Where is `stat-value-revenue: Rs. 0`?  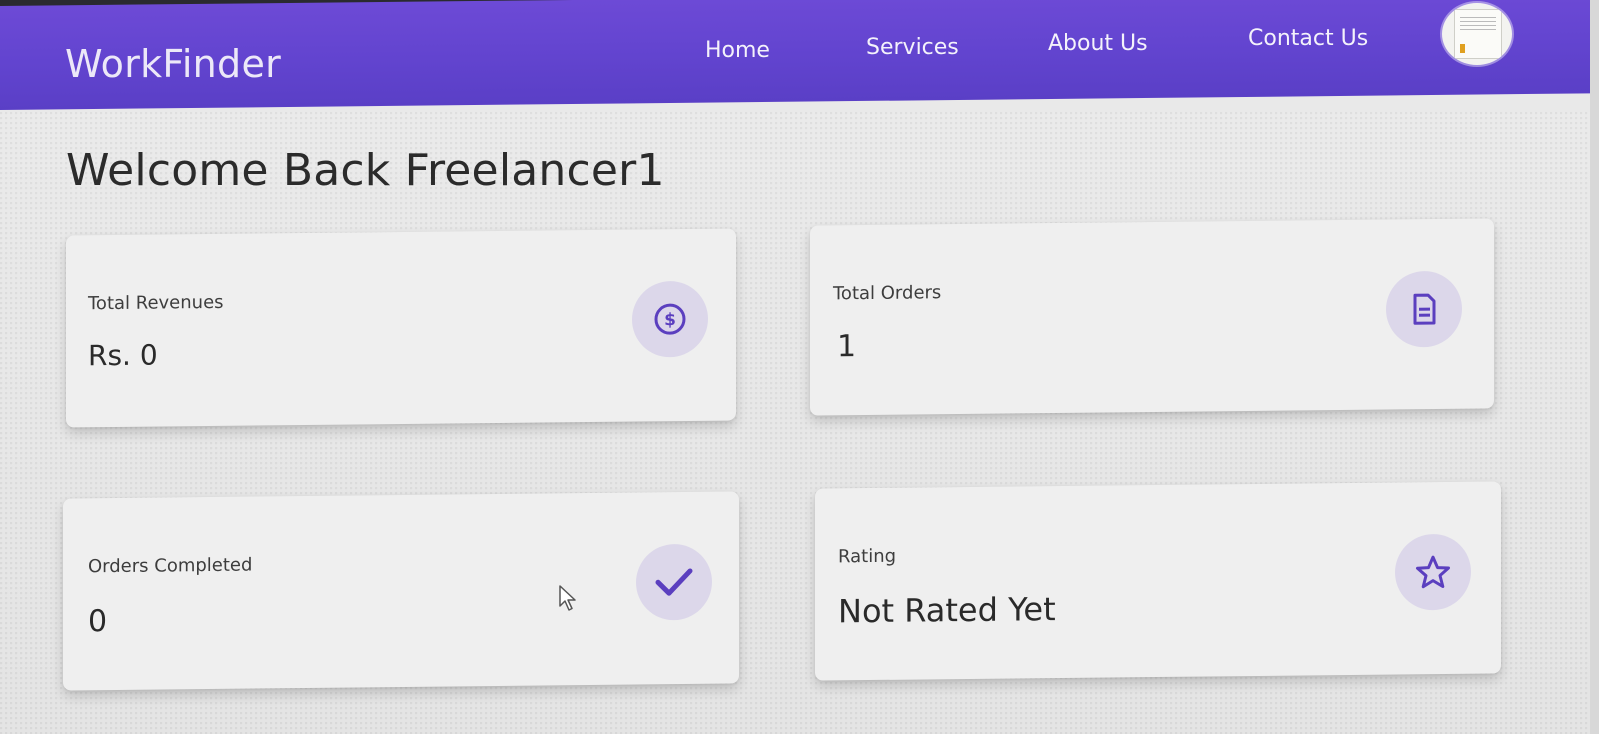
stat-value-revenue: Rs. 0 is located at coordinates (123, 355).